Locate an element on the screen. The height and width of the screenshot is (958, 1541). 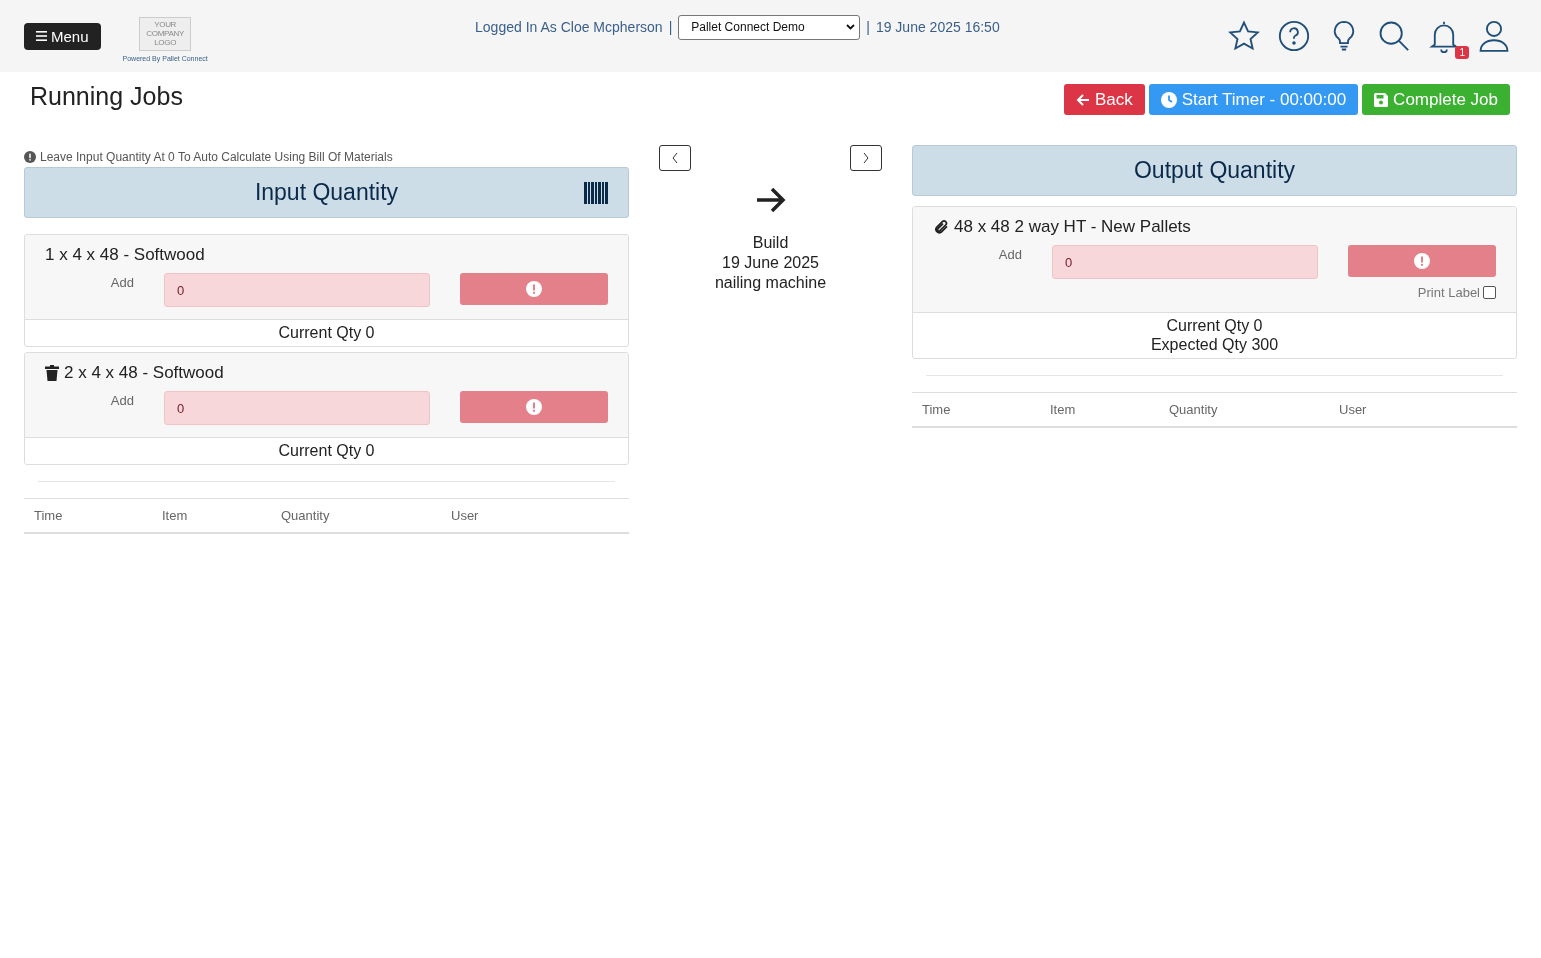
previous-button is located at coordinates (675, 158).